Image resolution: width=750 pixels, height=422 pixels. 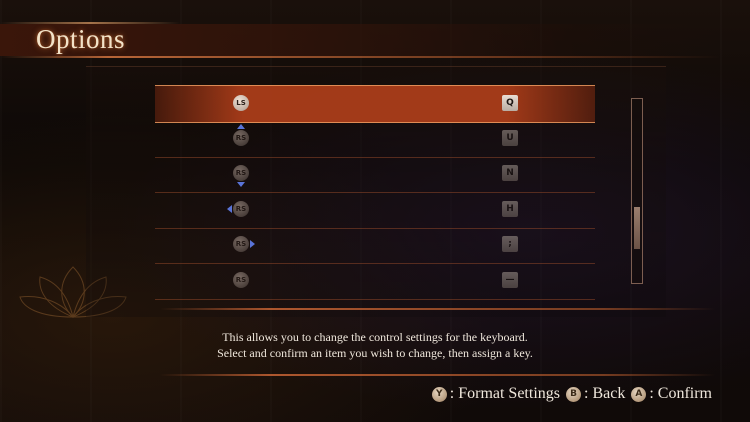 I want to click on confirm-label: : Confirm, so click(x=680, y=393).